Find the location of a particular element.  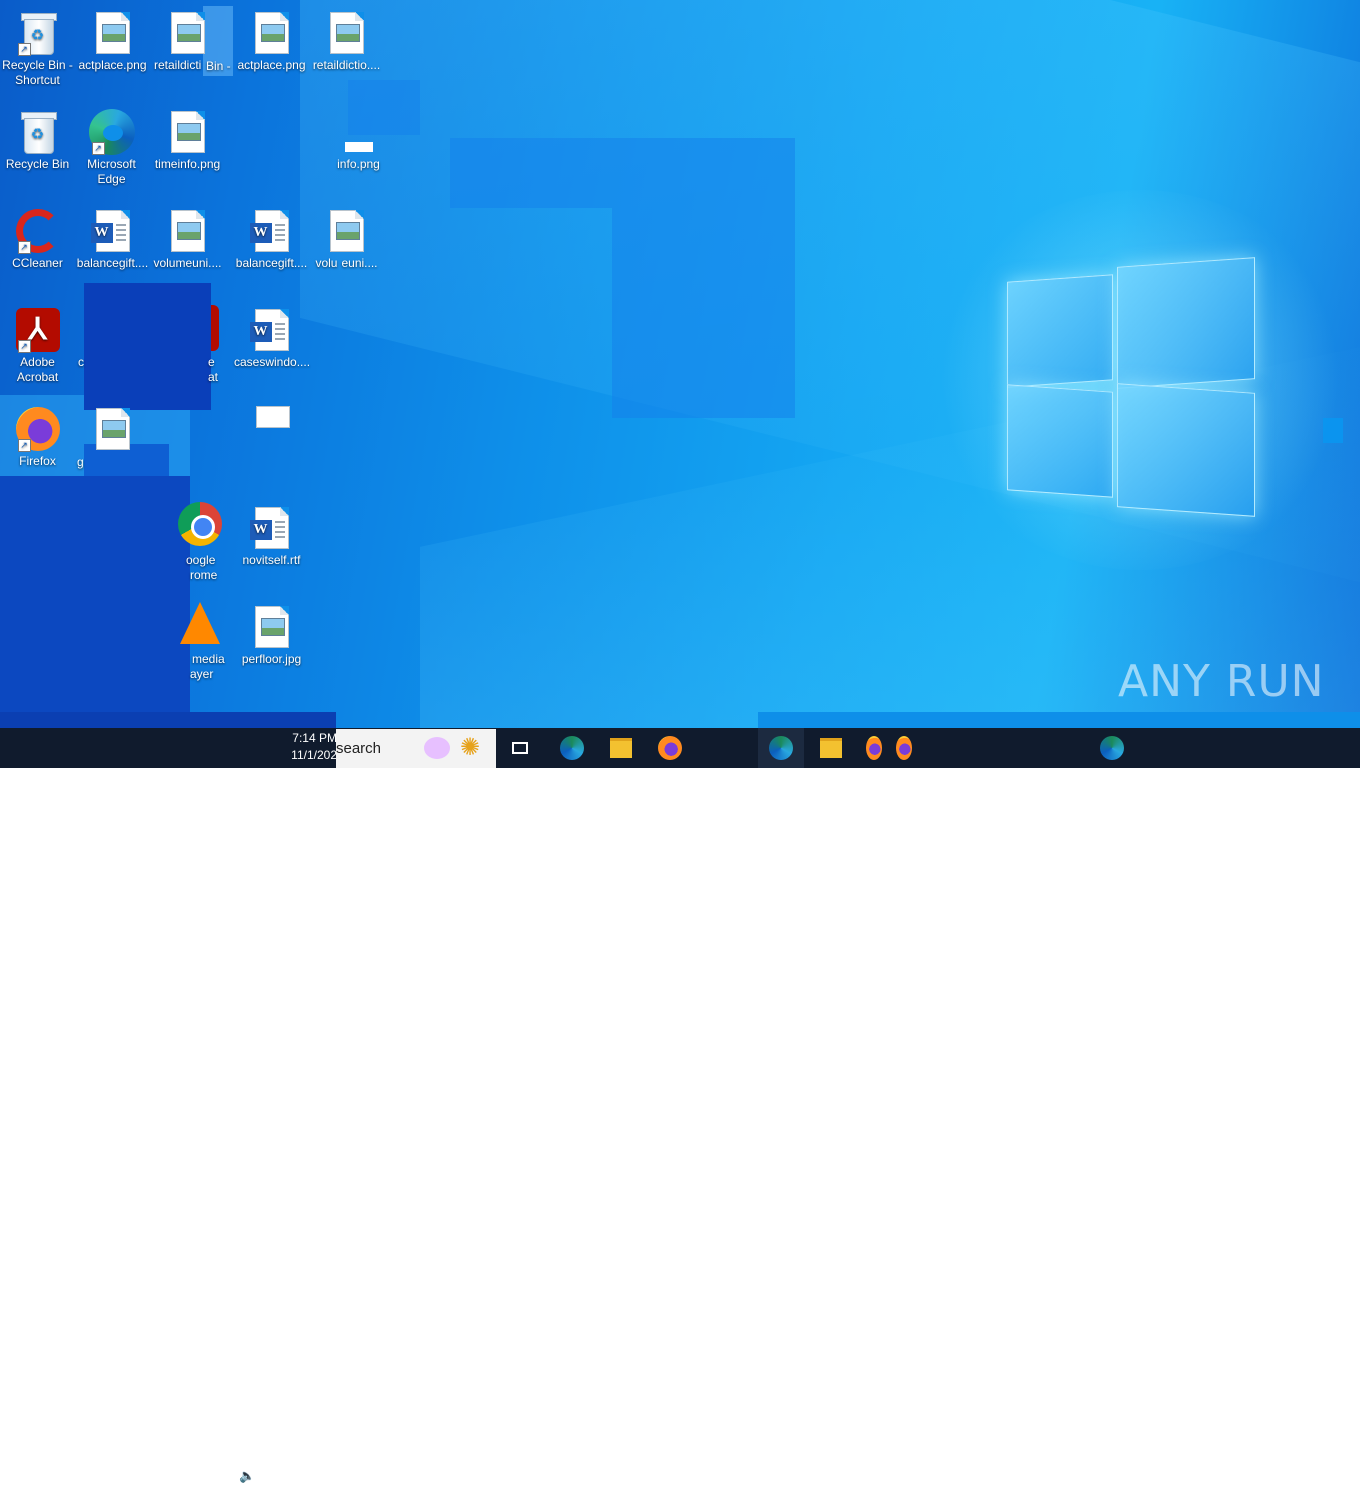

icon-label-fragment: media is located at coordinates (208, 659).